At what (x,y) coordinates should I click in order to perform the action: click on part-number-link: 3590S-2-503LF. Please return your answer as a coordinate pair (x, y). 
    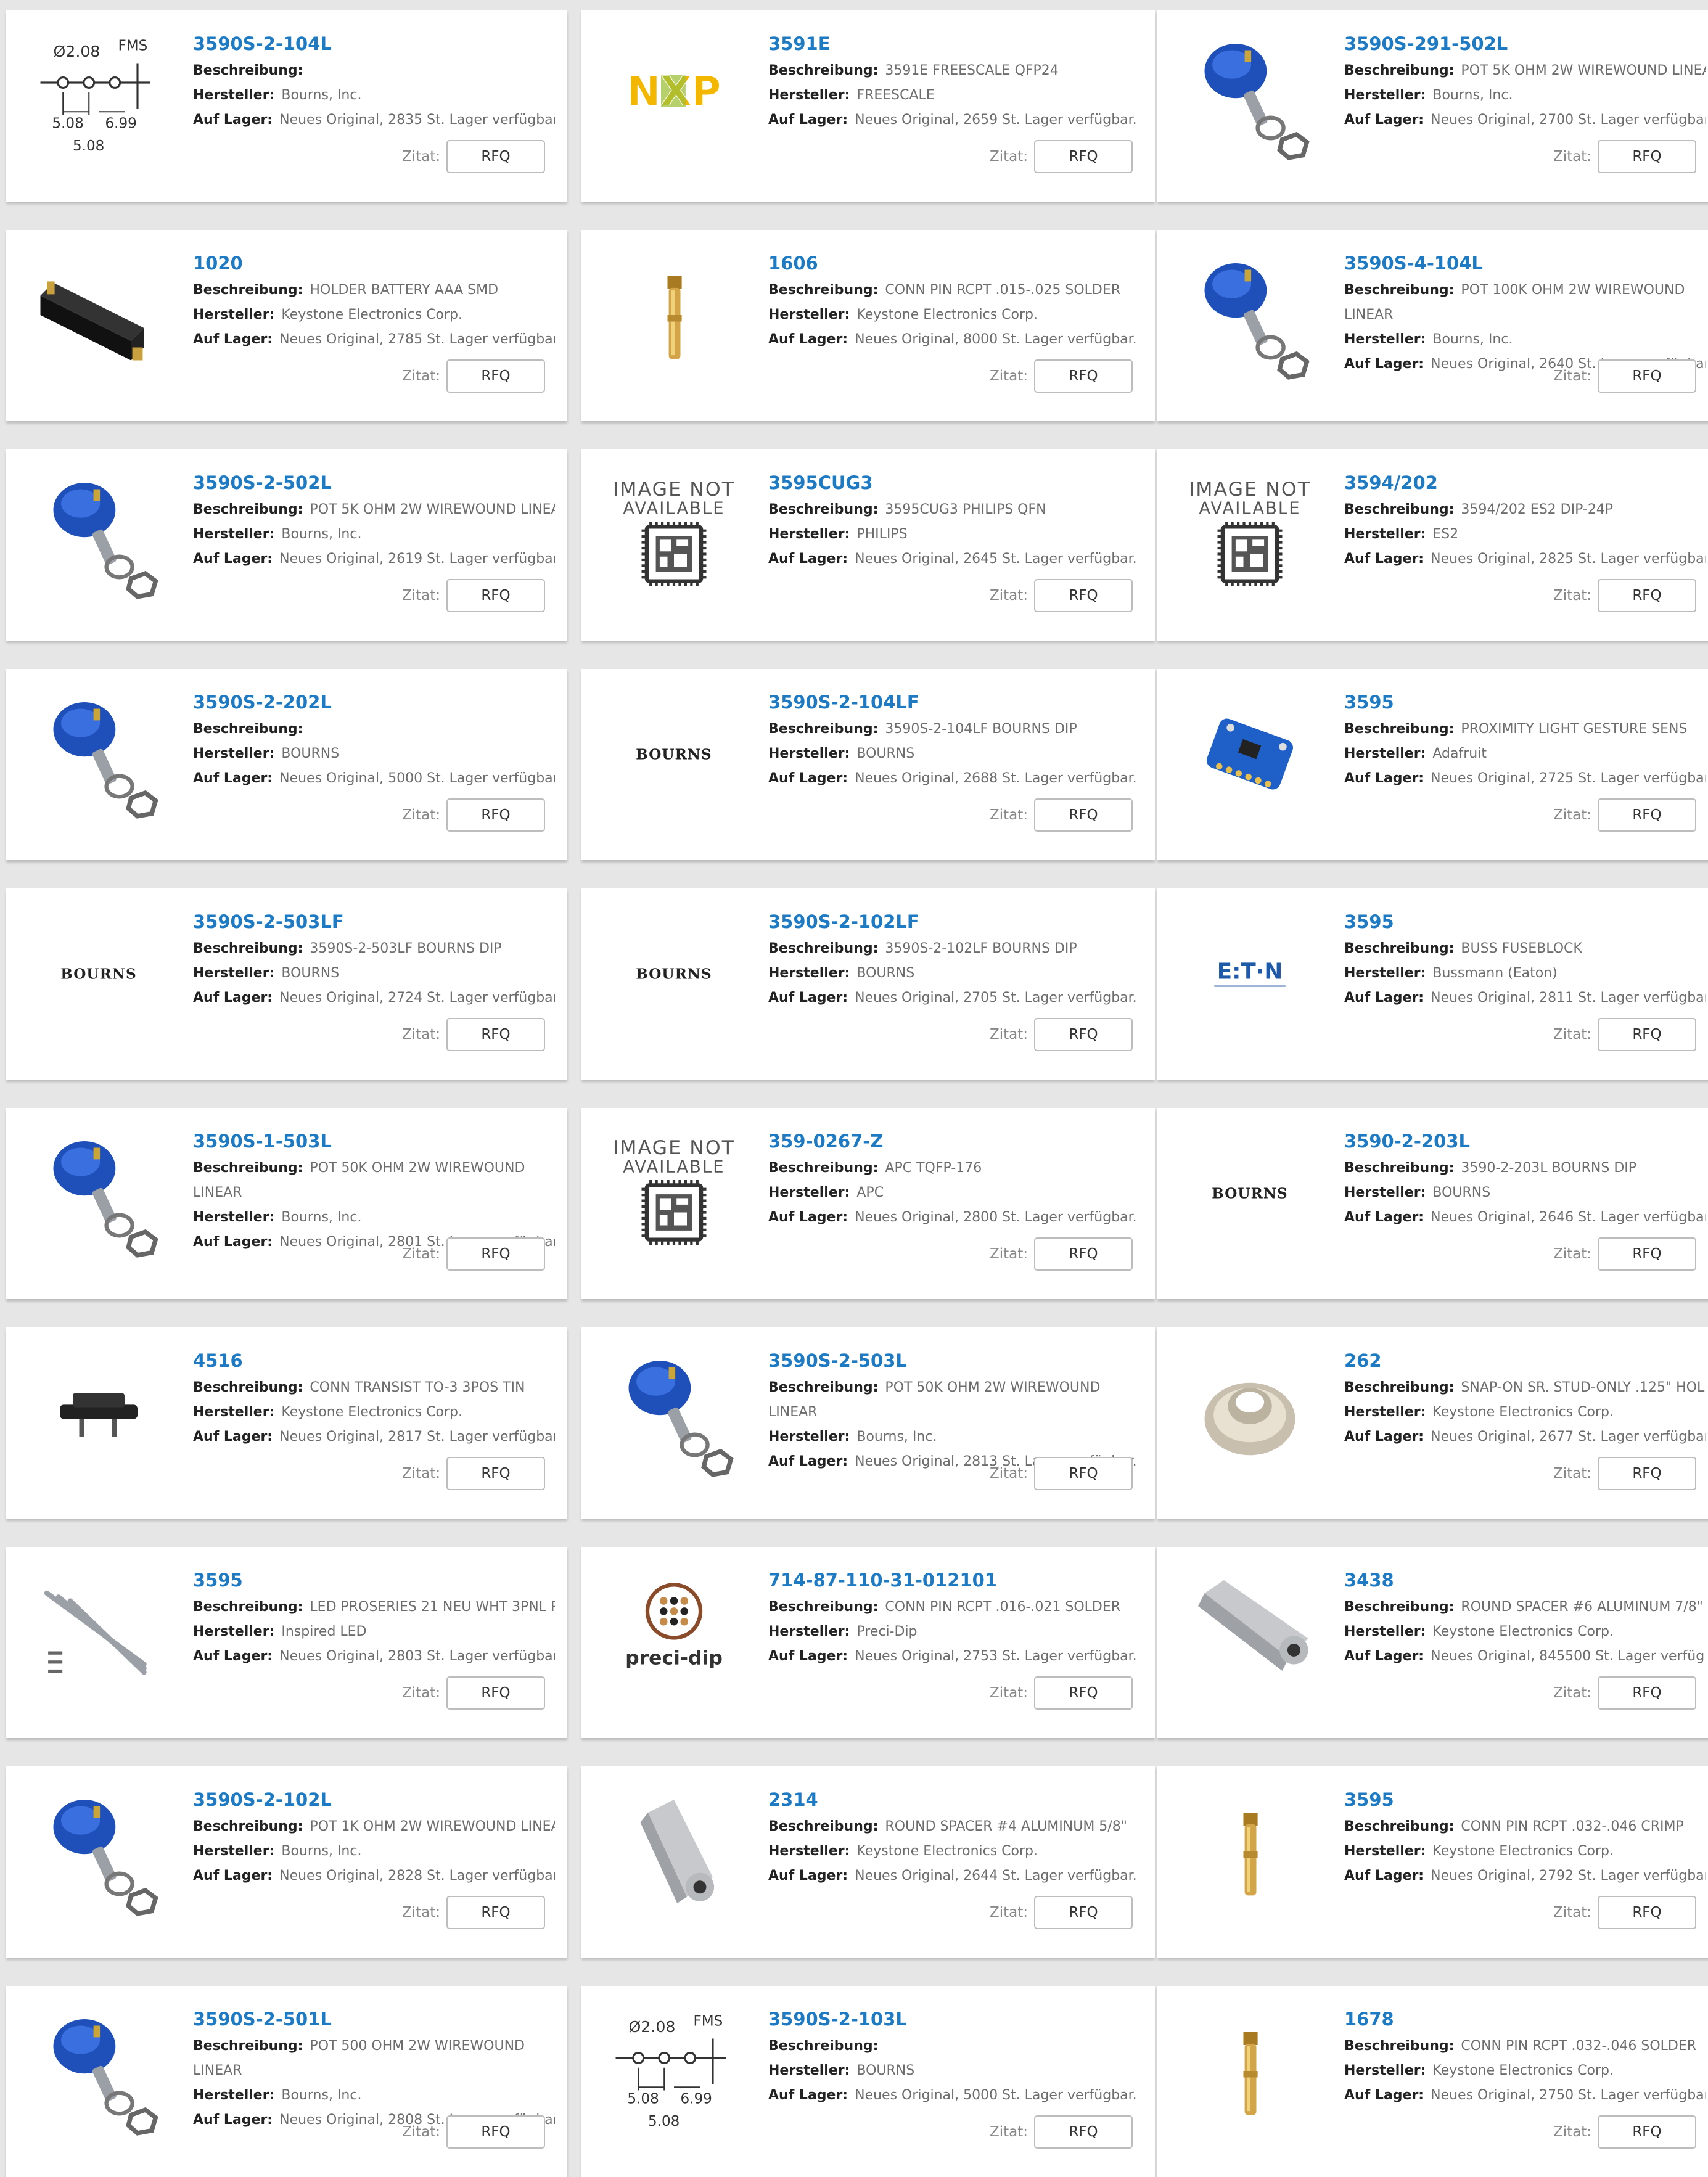
    Looking at the image, I should click on (374, 922).